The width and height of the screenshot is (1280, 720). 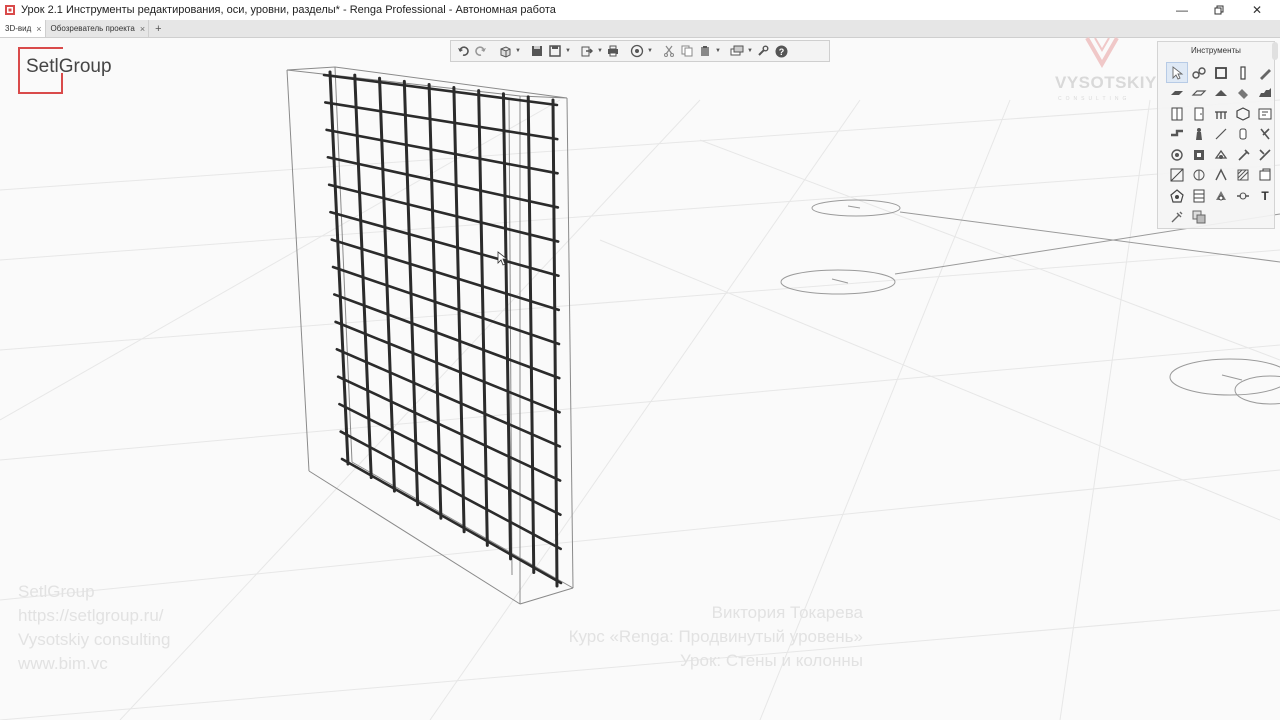 I want to click on save-icon, so click(x=537, y=51).